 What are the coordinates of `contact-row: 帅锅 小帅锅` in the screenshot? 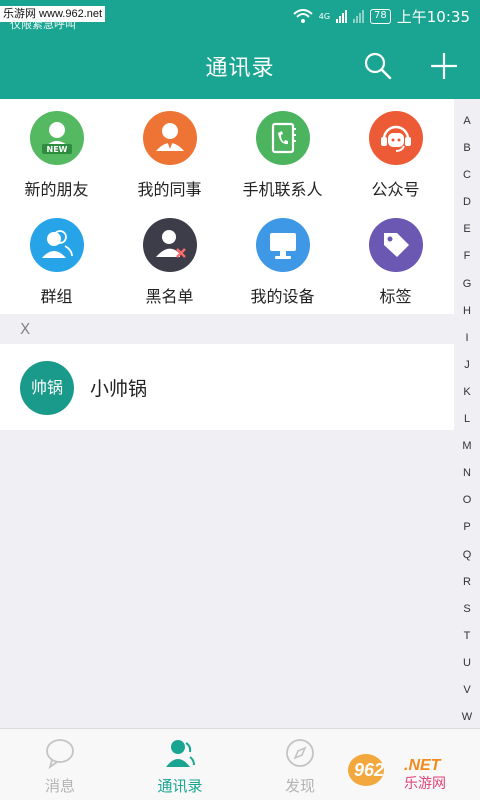 It's located at (227, 387).